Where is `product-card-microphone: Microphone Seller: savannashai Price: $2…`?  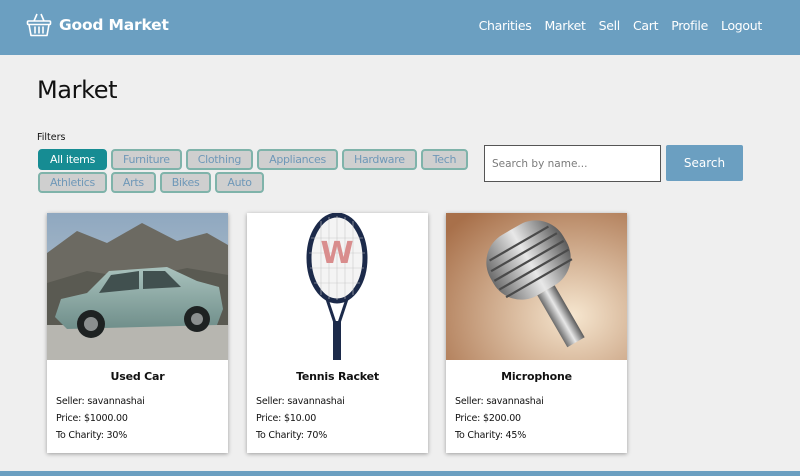
product-card-microphone: Microphone Seller: savannashai Price: $2… is located at coordinates (536, 333).